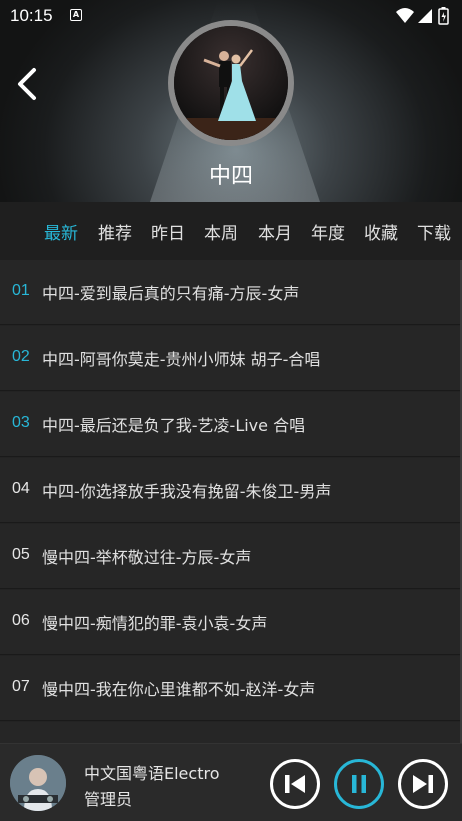 Image resolution: width=462 pixels, height=821 pixels. What do you see at coordinates (21, 554) in the screenshot?
I see `song-number: 05` at bounding box center [21, 554].